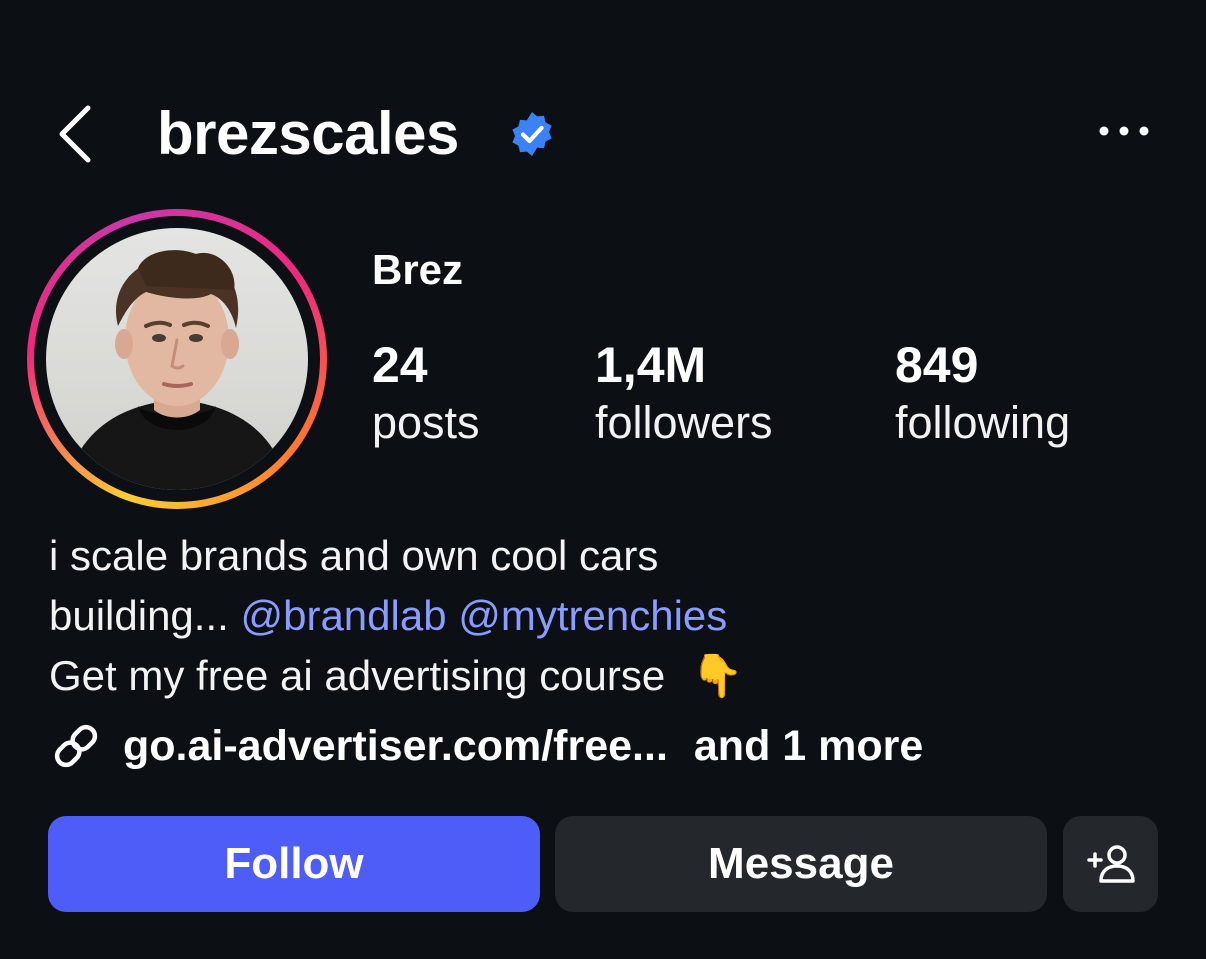 The image size is (1206, 959). Describe the element at coordinates (592, 615) in the screenshot. I see `mention-mytrenchies: @mytrenchies` at that location.